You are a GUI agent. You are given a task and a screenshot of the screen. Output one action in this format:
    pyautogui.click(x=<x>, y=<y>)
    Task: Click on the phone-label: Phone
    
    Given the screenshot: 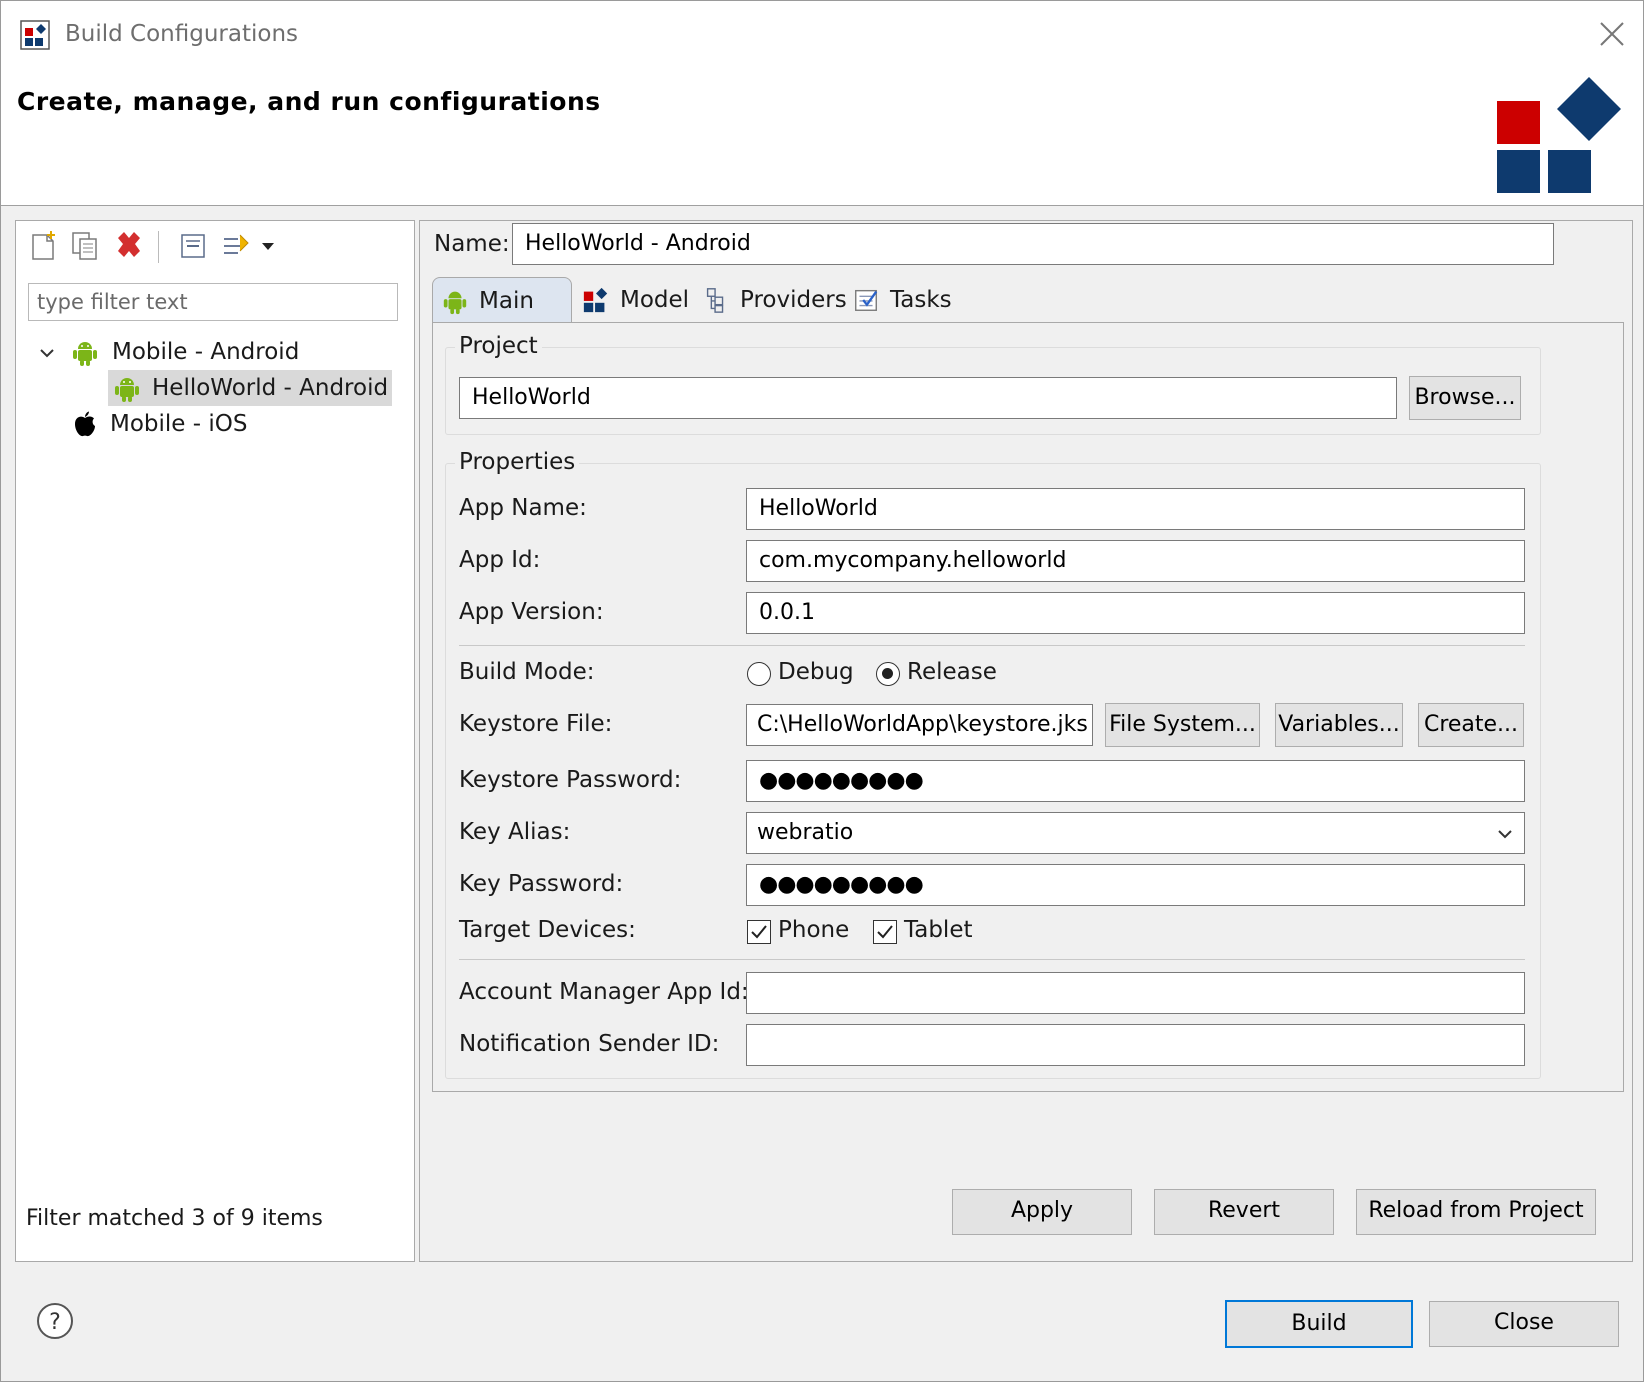 What is the action you would take?
    pyautogui.click(x=813, y=930)
    